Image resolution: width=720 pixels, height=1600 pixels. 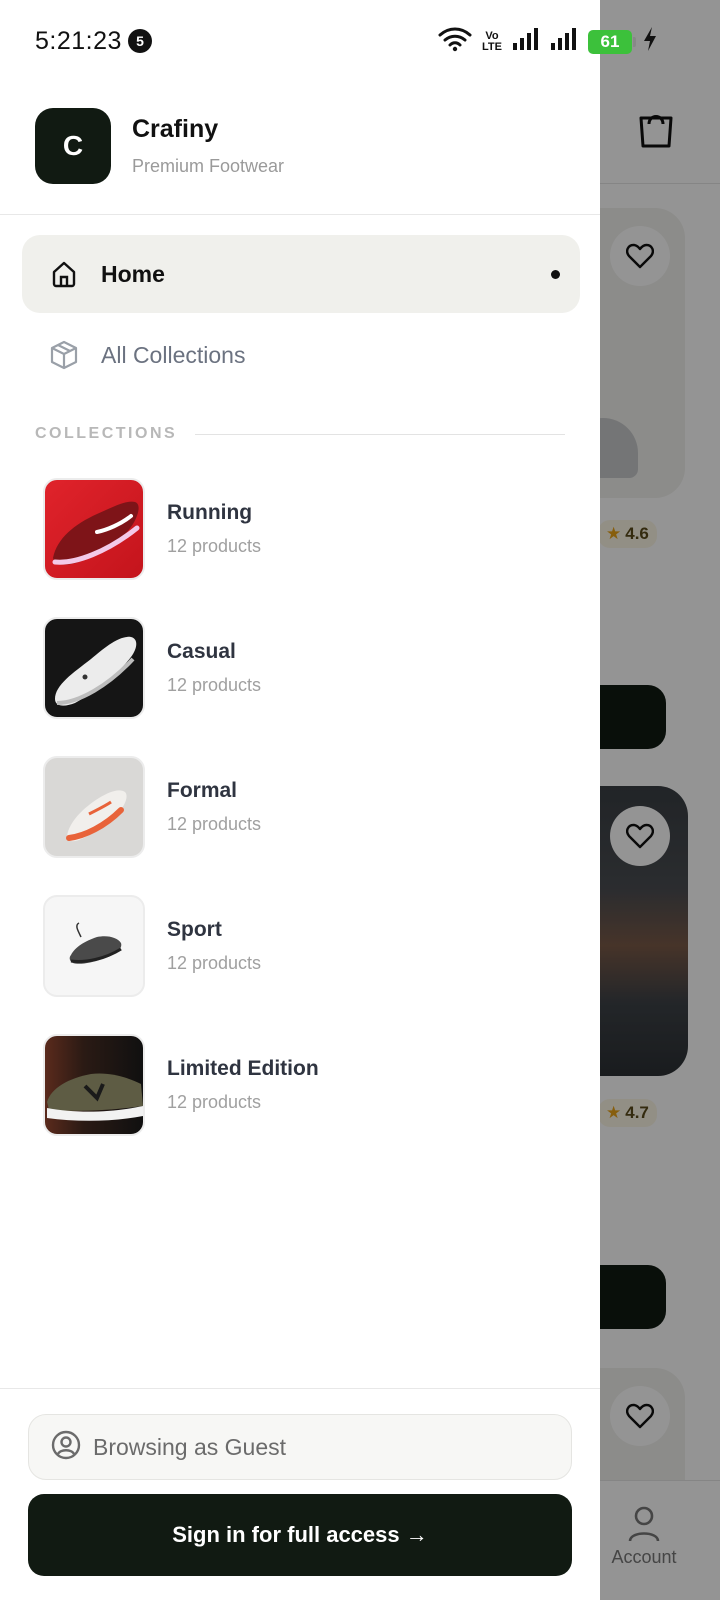 What do you see at coordinates (303, 946) in the screenshot?
I see `collection-item-sport: Sport 12 products` at bounding box center [303, 946].